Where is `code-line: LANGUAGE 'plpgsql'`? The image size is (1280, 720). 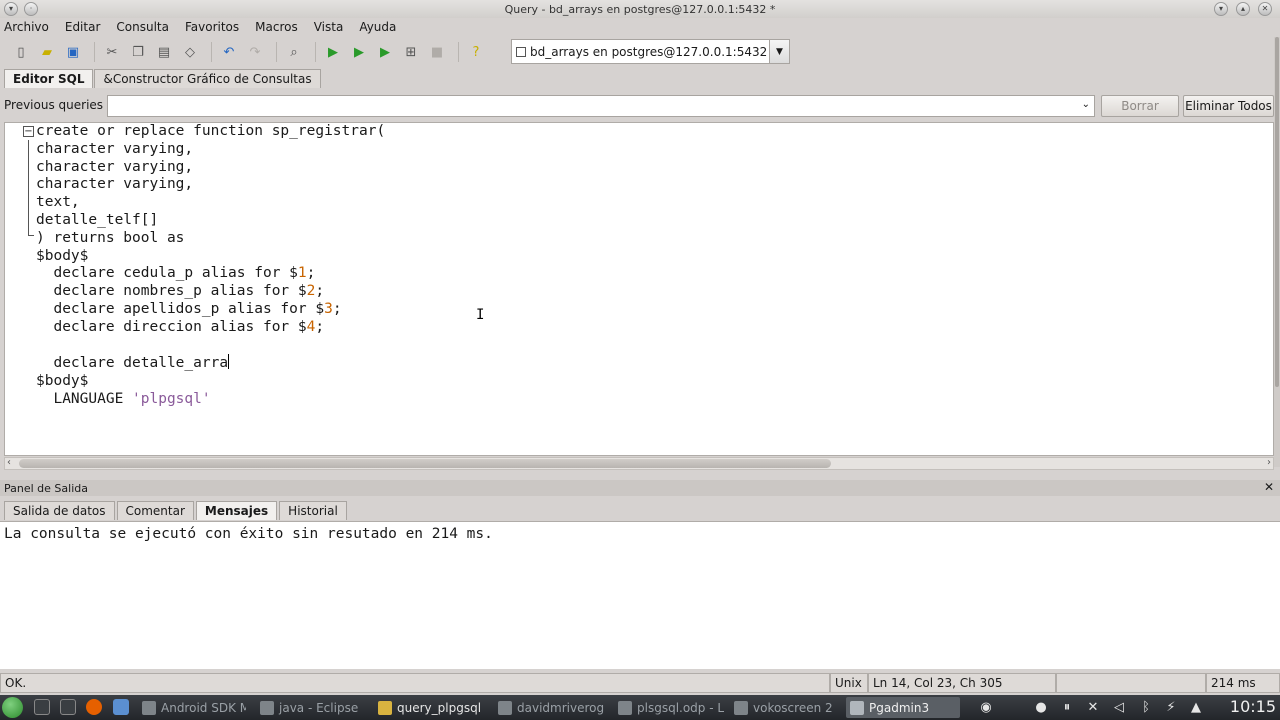 code-line: LANGUAGE 'plpgsql' is located at coordinates (210, 400).